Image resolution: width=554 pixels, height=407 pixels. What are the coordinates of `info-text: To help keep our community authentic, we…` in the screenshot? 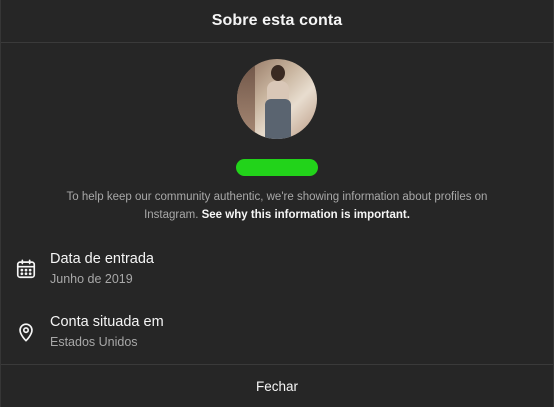 It's located at (277, 206).